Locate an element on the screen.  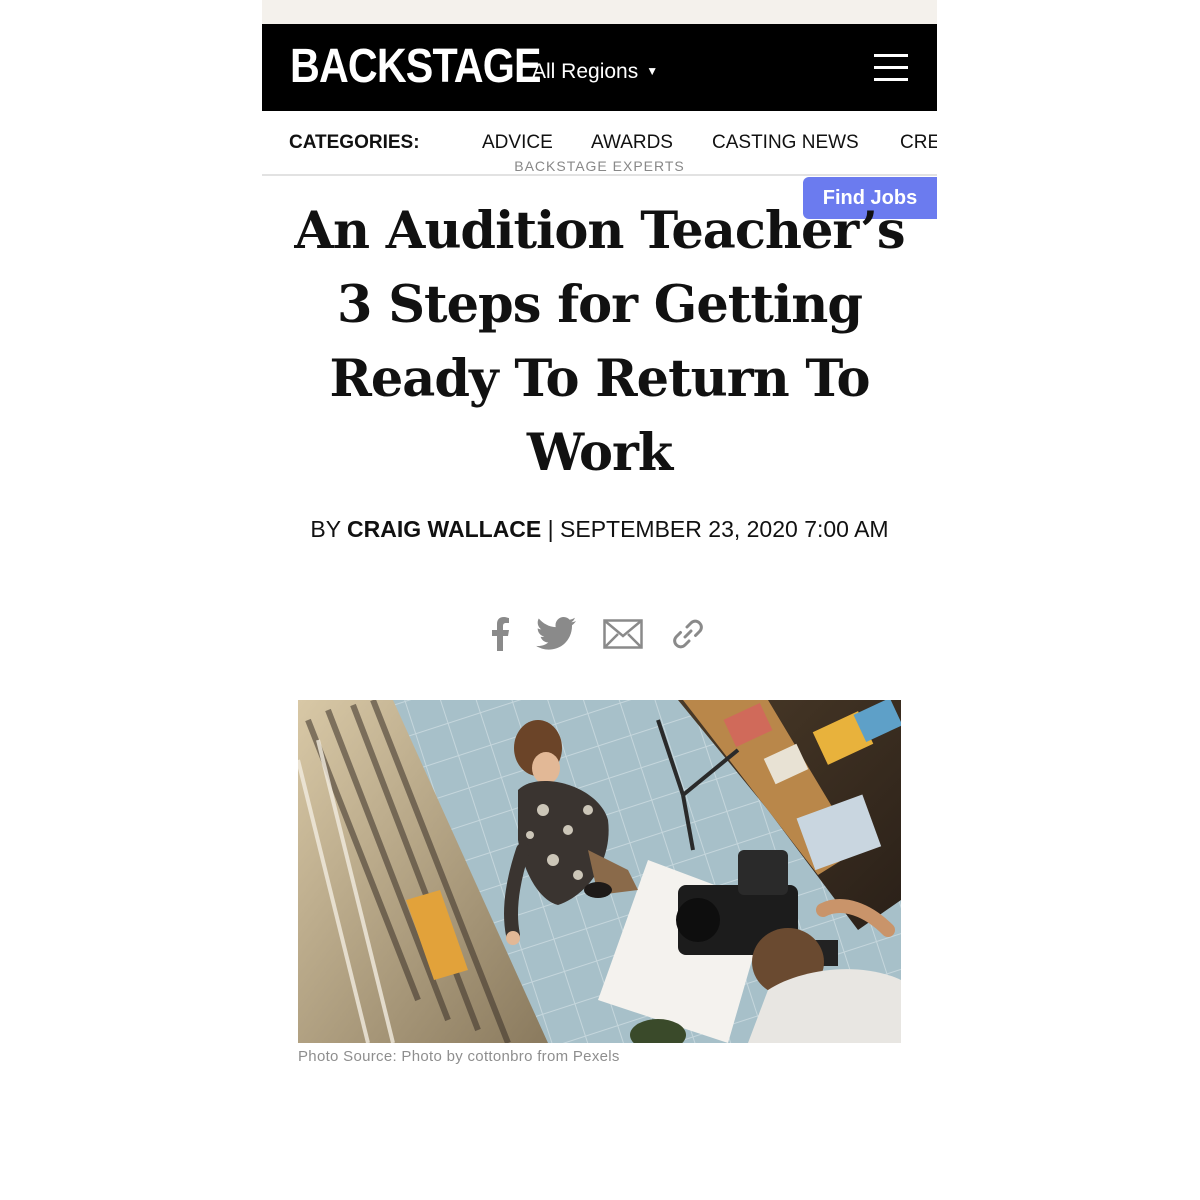
status-strip is located at coordinates (599, 12).